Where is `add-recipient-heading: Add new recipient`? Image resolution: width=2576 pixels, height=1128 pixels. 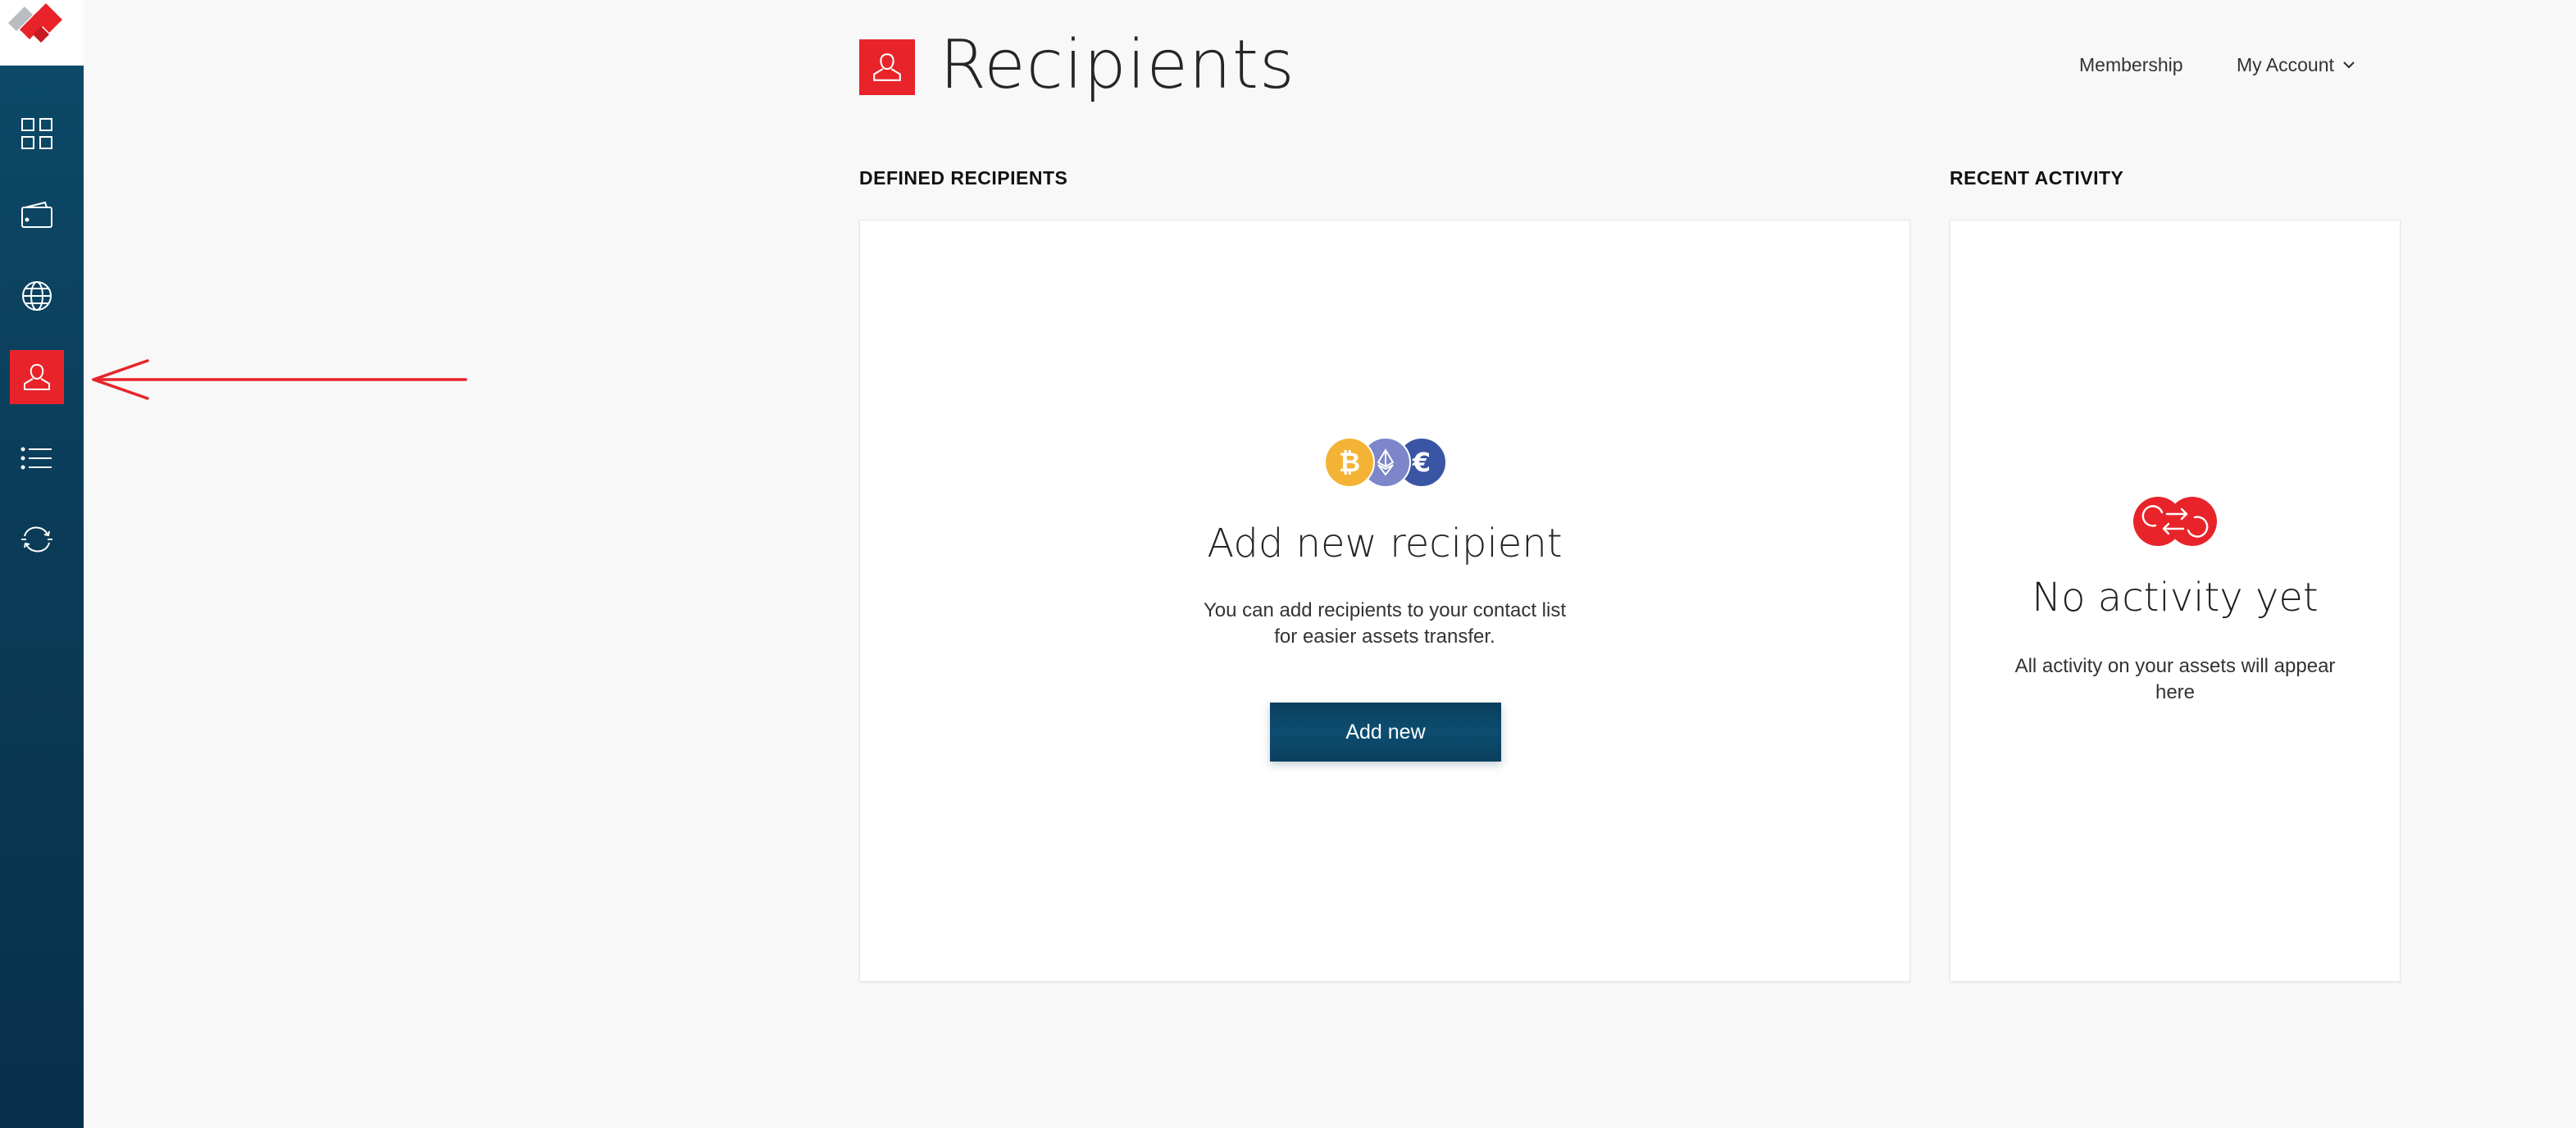
add-recipient-heading: Add new recipient is located at coordinates (1385, 543).